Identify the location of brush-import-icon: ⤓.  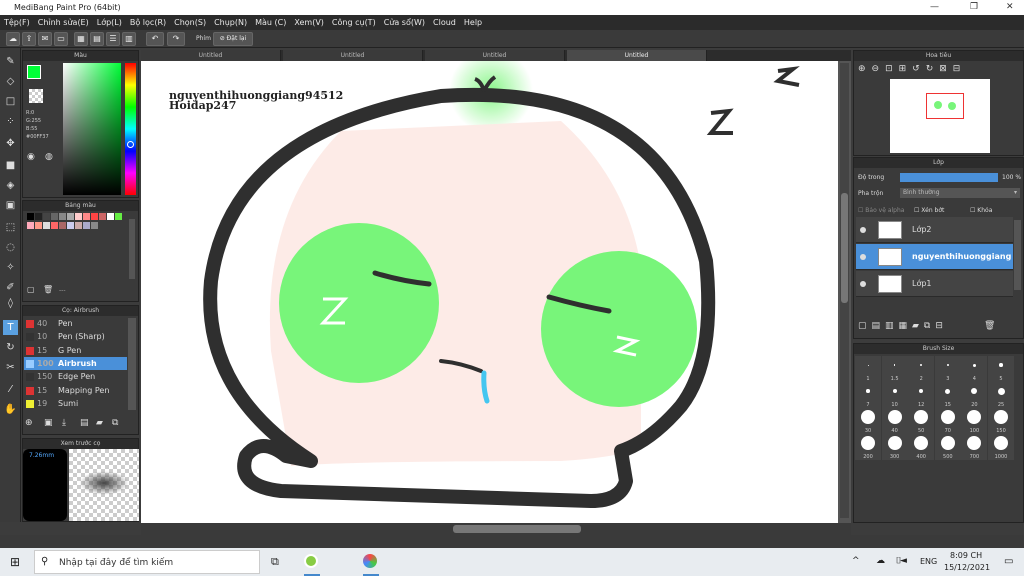
(64, 423).